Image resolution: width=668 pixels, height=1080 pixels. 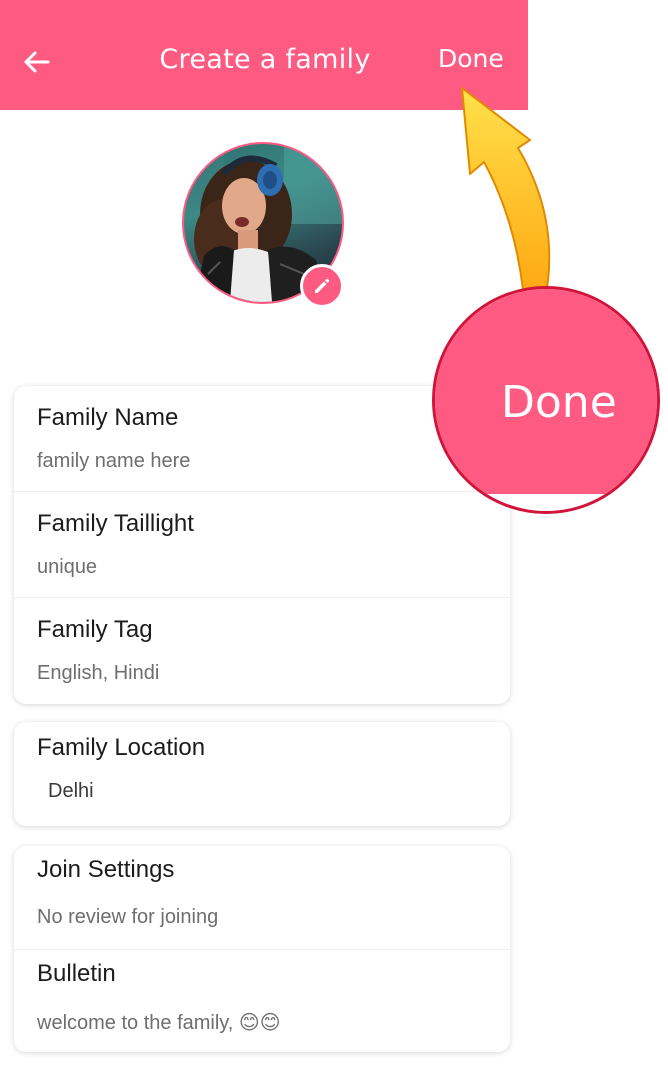 What do you see at coordinates (114, 461) in the screenshot?
I see `field-value: family name here` at bounding box center [114, 461].